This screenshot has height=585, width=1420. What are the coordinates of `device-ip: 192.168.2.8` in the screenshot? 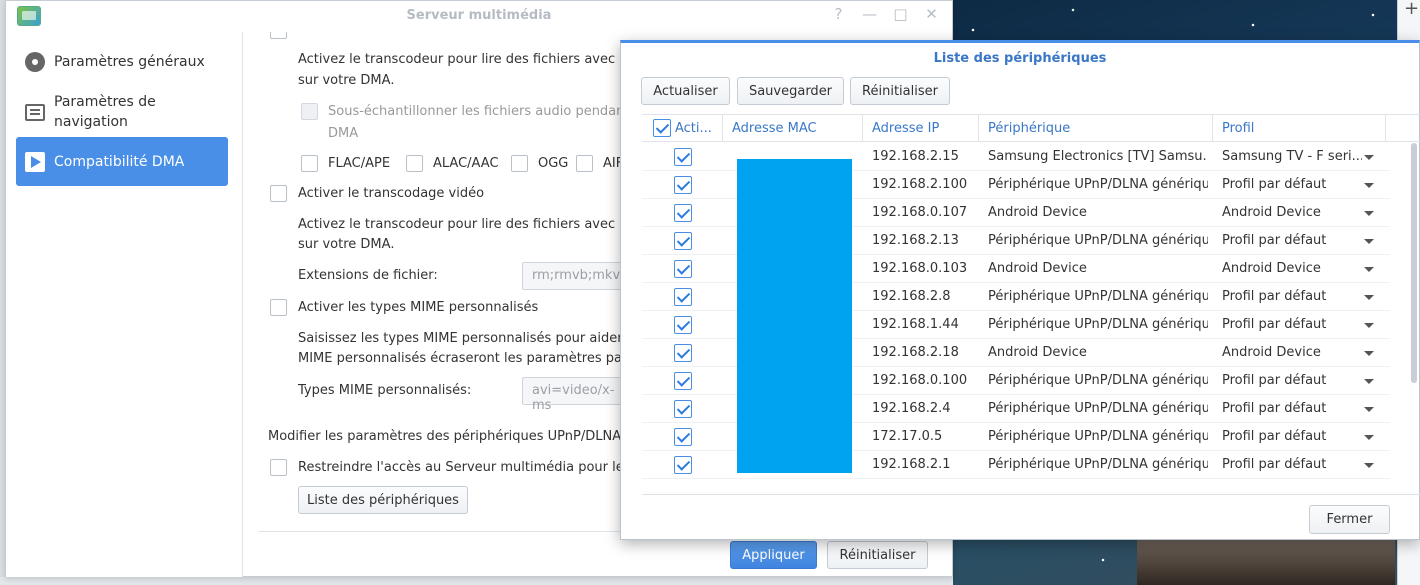 It's located at (911, 296).